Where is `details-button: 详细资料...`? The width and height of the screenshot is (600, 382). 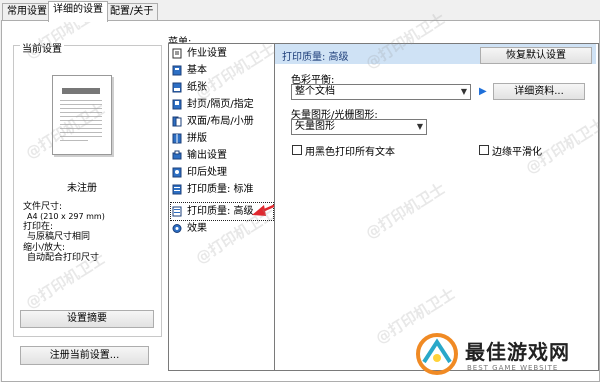 details-button: 详细资料... is located at coordinates (539, 91).